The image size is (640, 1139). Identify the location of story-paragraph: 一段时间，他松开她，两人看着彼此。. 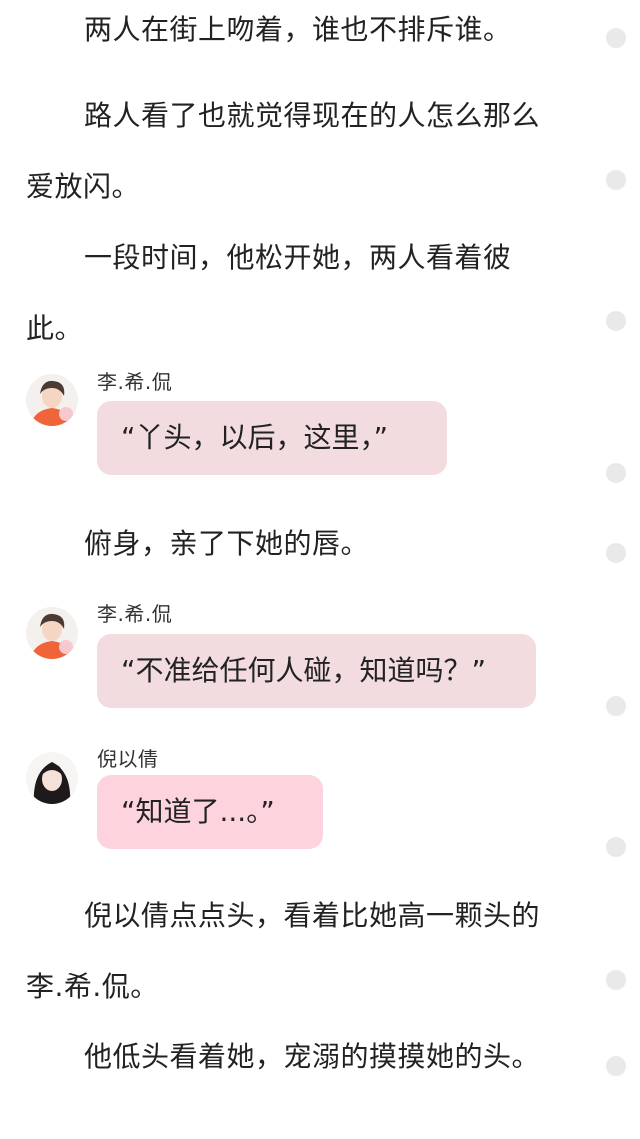
(269, 293).